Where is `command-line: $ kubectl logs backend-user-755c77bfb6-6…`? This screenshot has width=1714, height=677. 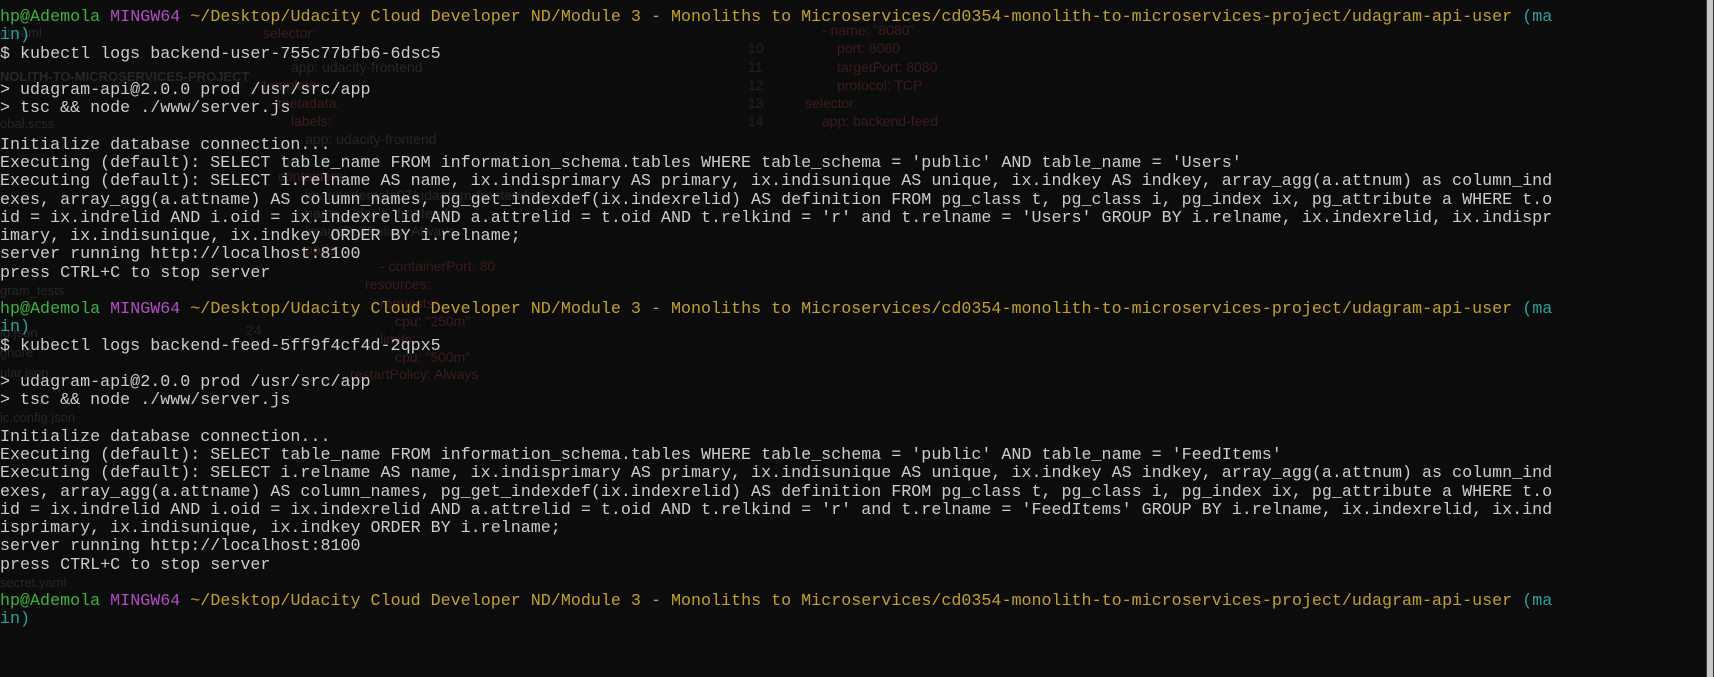 command-line: $ kubectl logs backend-user-755c77bfb6-6… is located at coordinates (220, 54).